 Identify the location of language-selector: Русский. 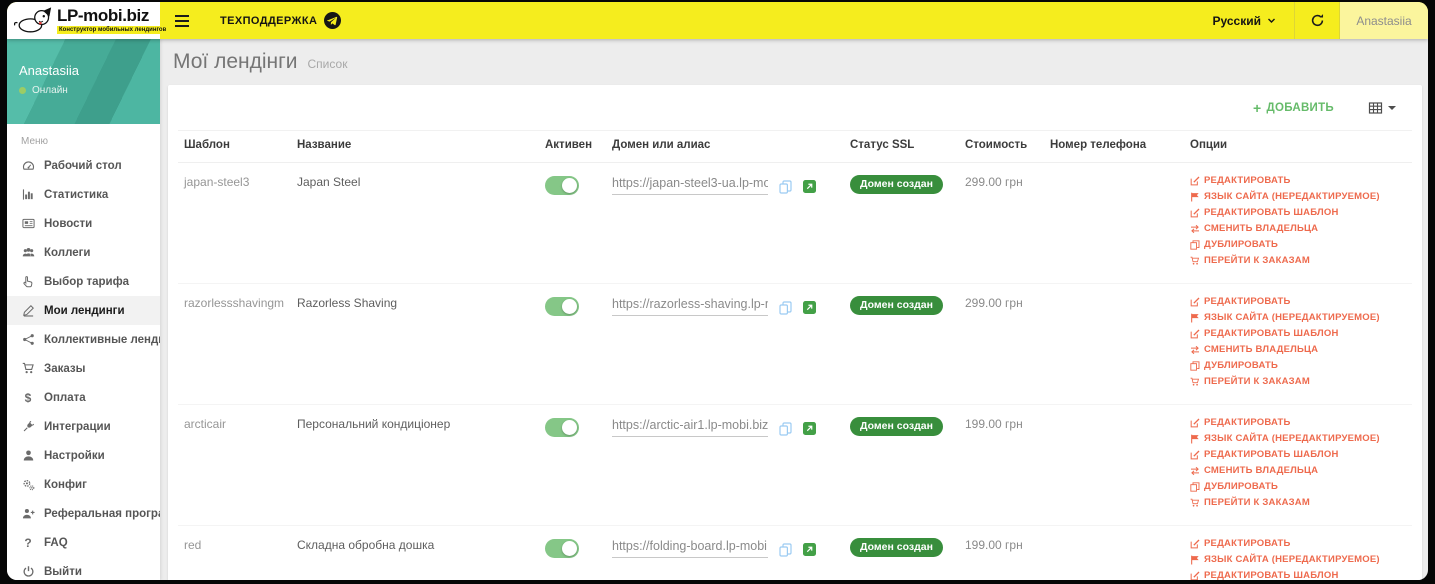
(1245, 20).